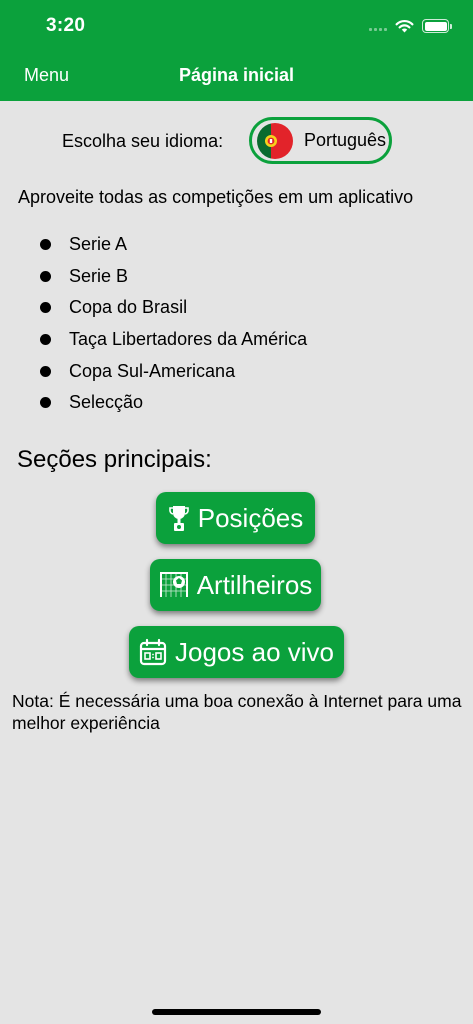 This screenshot has width=473, height=1024. I want to click on home-indicator, so click(236, 1012).